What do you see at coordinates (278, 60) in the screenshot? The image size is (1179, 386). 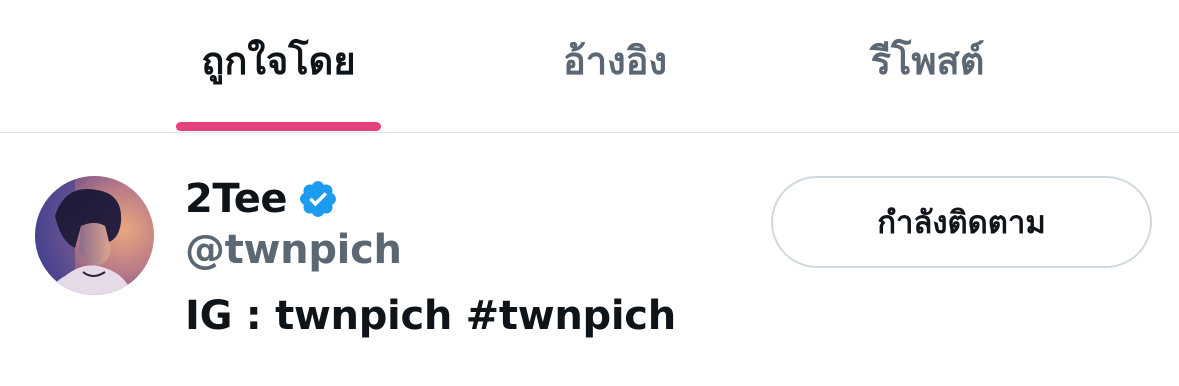 I see `tab-liked-by-label: ถูกใจโดย` at bounding box center [278, 60].